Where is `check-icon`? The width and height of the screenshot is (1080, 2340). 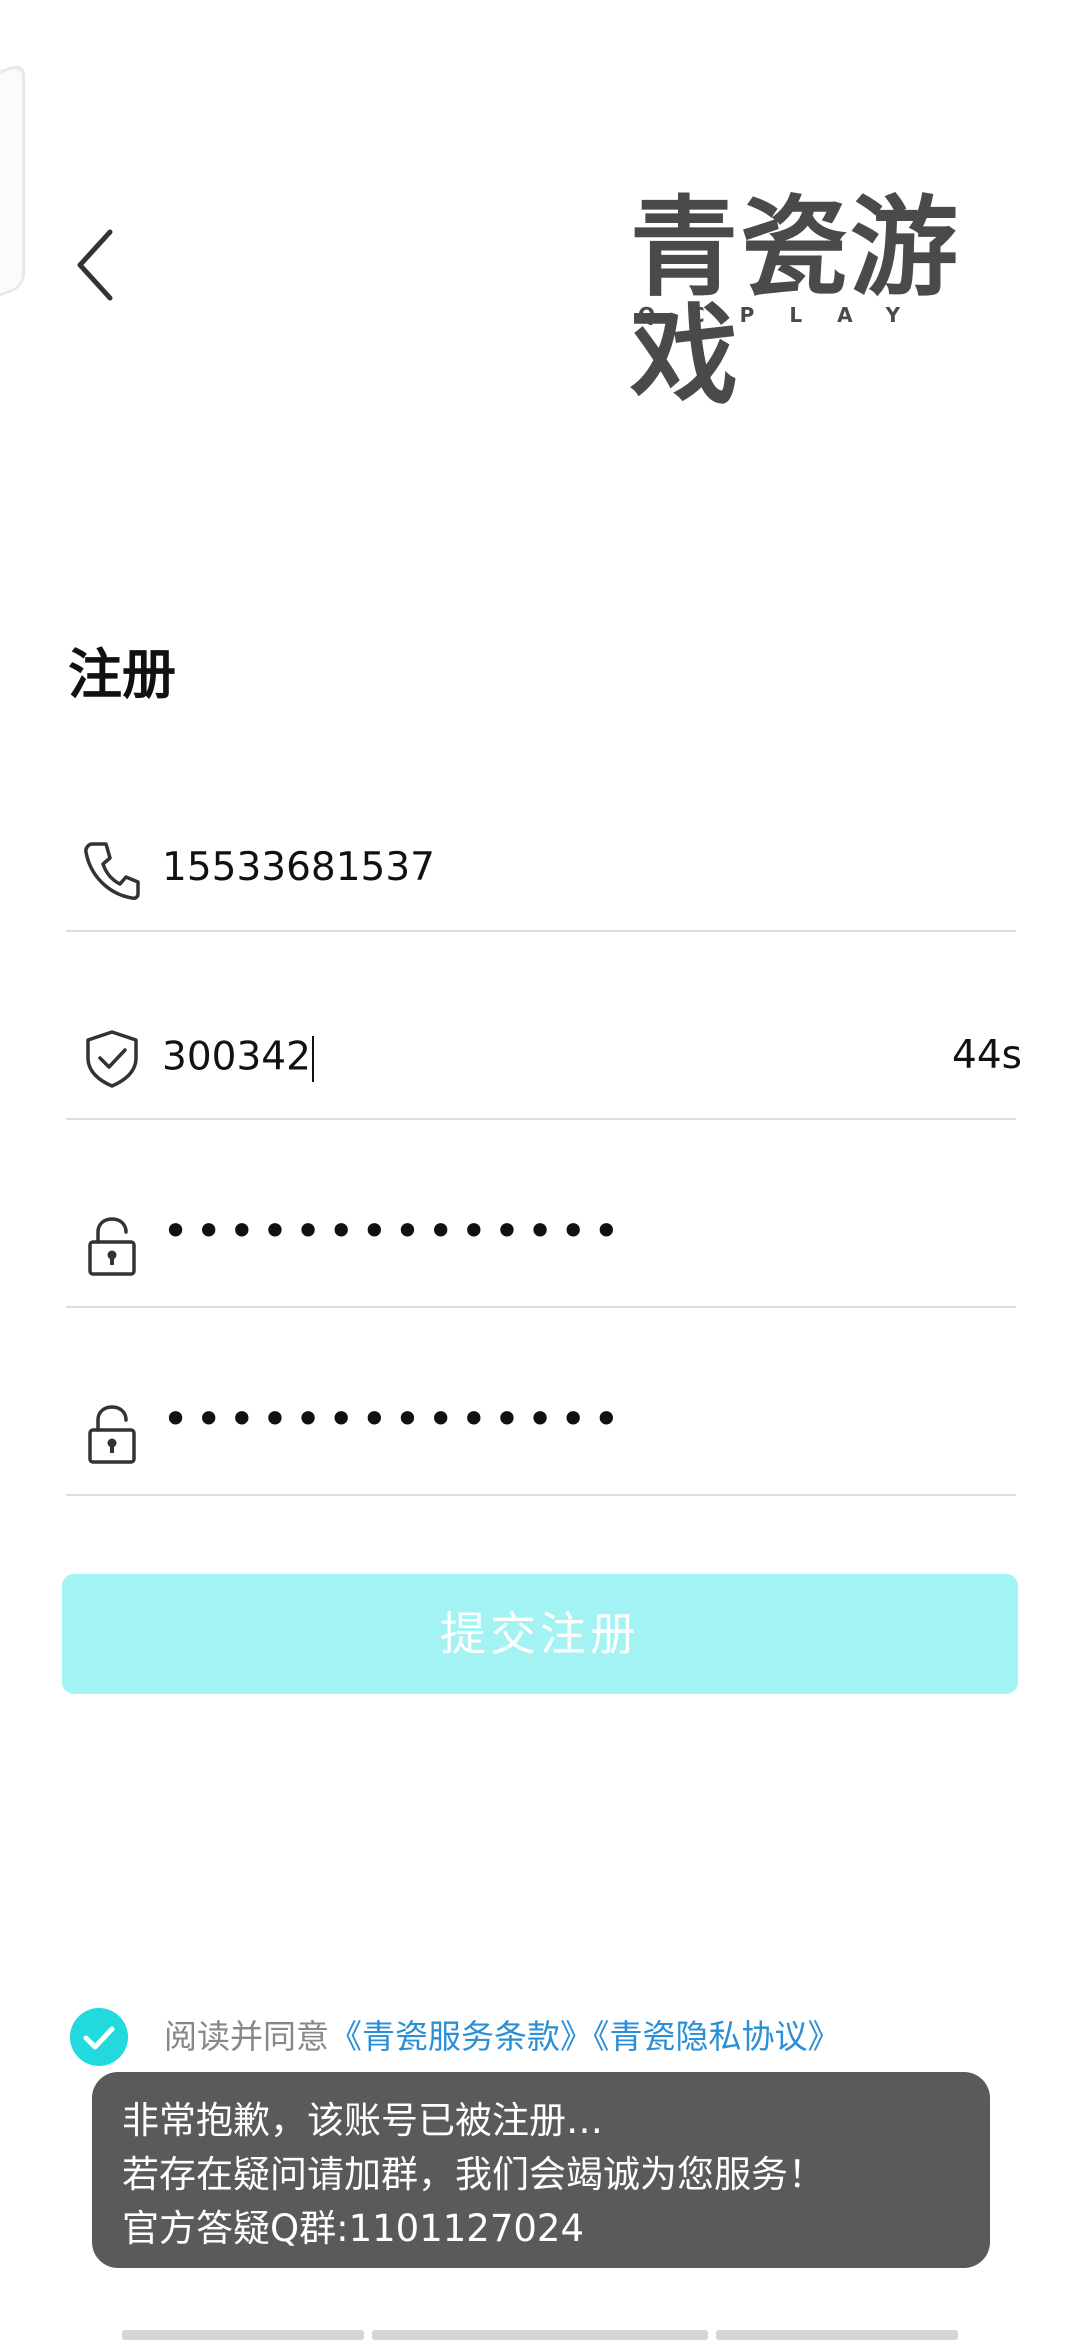
check-icon is located at coordinates (99, 2038).